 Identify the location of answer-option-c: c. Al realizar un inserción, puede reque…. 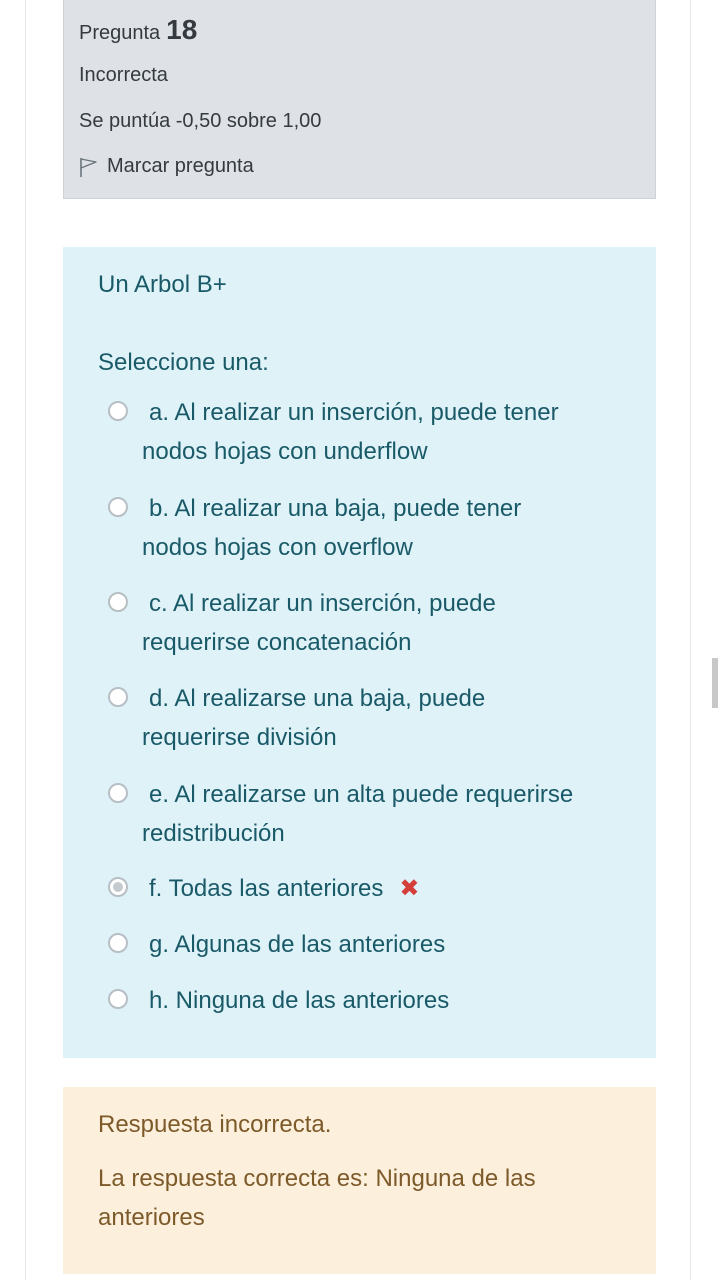
(368, 623).